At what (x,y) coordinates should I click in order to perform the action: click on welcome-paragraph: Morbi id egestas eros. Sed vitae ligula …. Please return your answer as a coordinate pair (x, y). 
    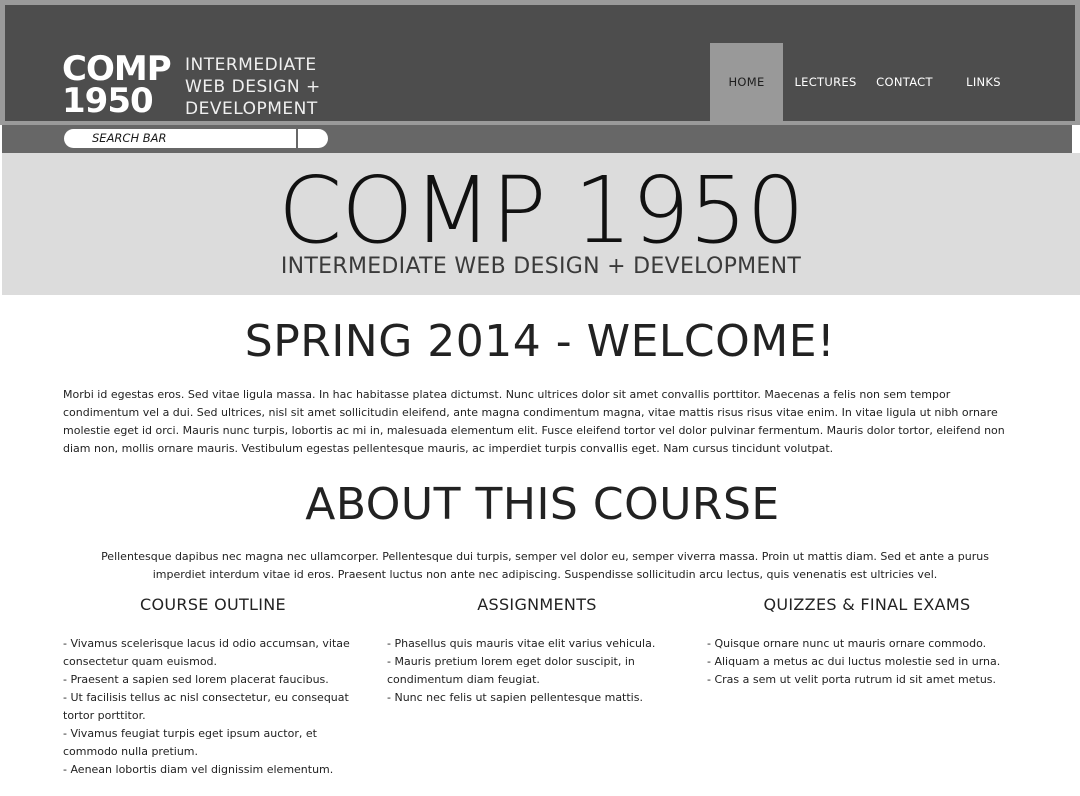
    Looking at the image, I should click on (534, 421).